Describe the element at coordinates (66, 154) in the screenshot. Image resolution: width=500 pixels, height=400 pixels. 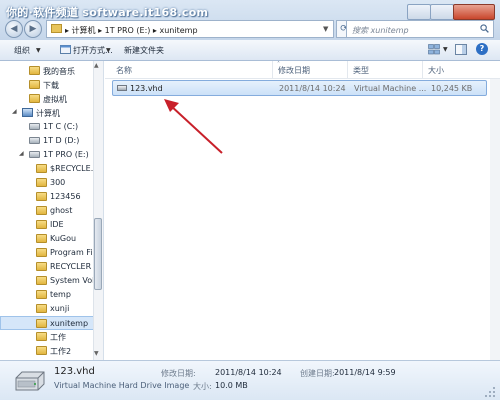
I see `nav-item-label: 1T PRO (E:)` at that location.